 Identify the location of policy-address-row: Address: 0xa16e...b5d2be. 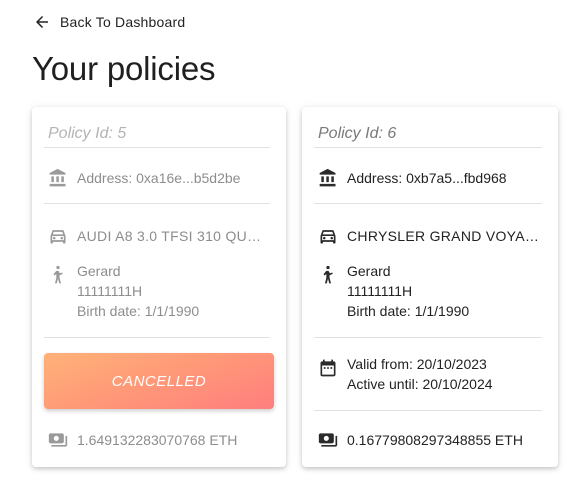
(144, 178).